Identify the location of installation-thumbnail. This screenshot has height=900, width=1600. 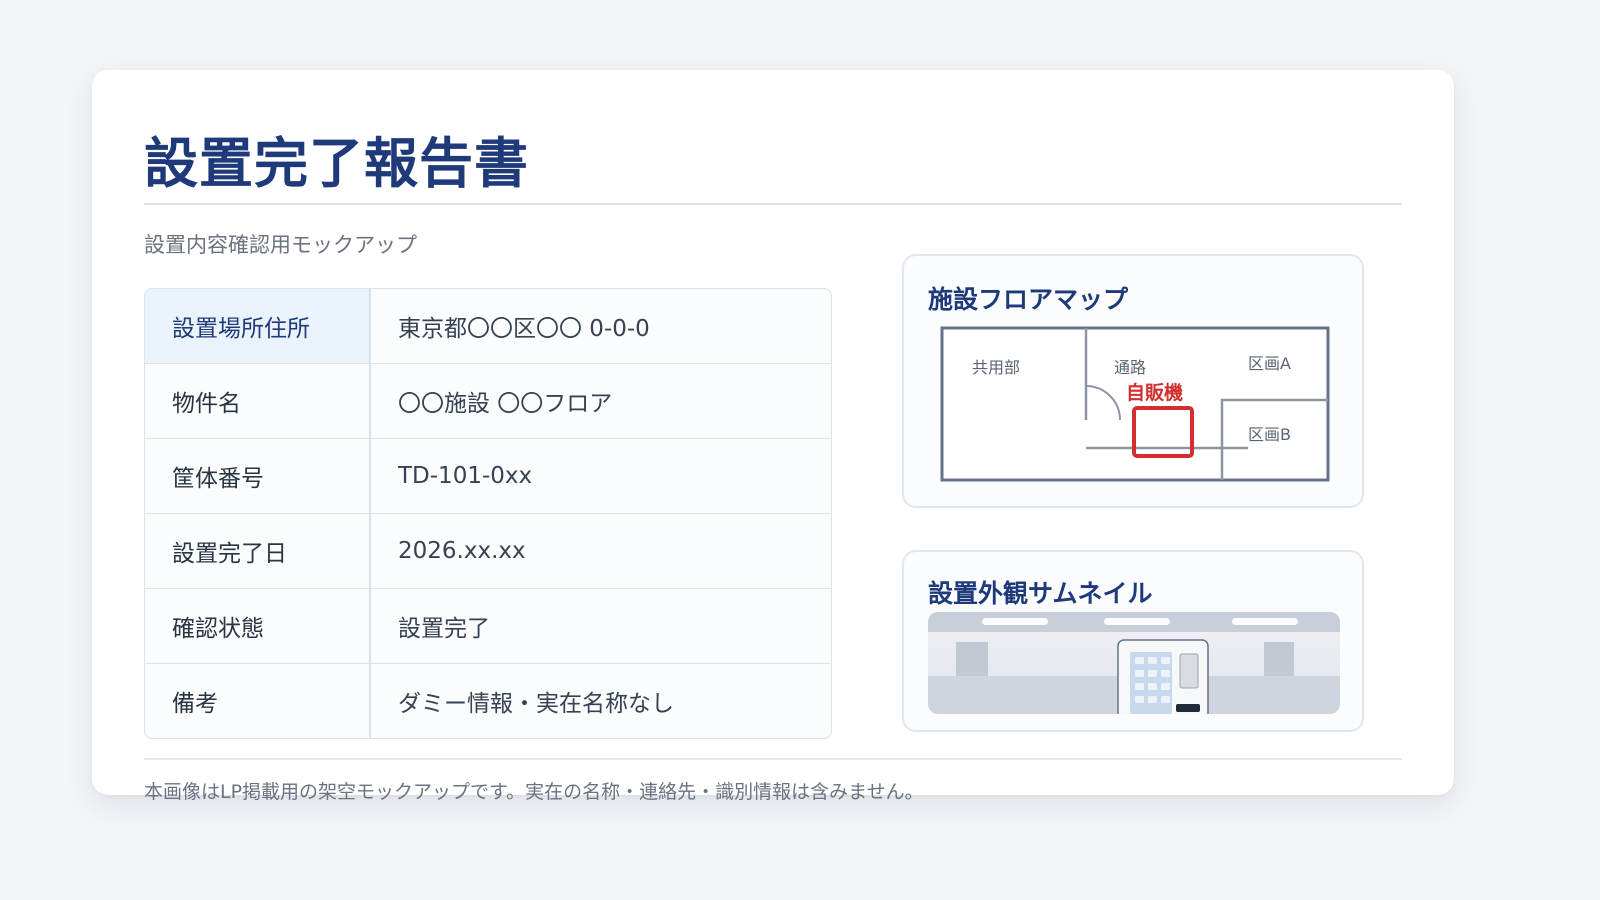
(1134, 663).